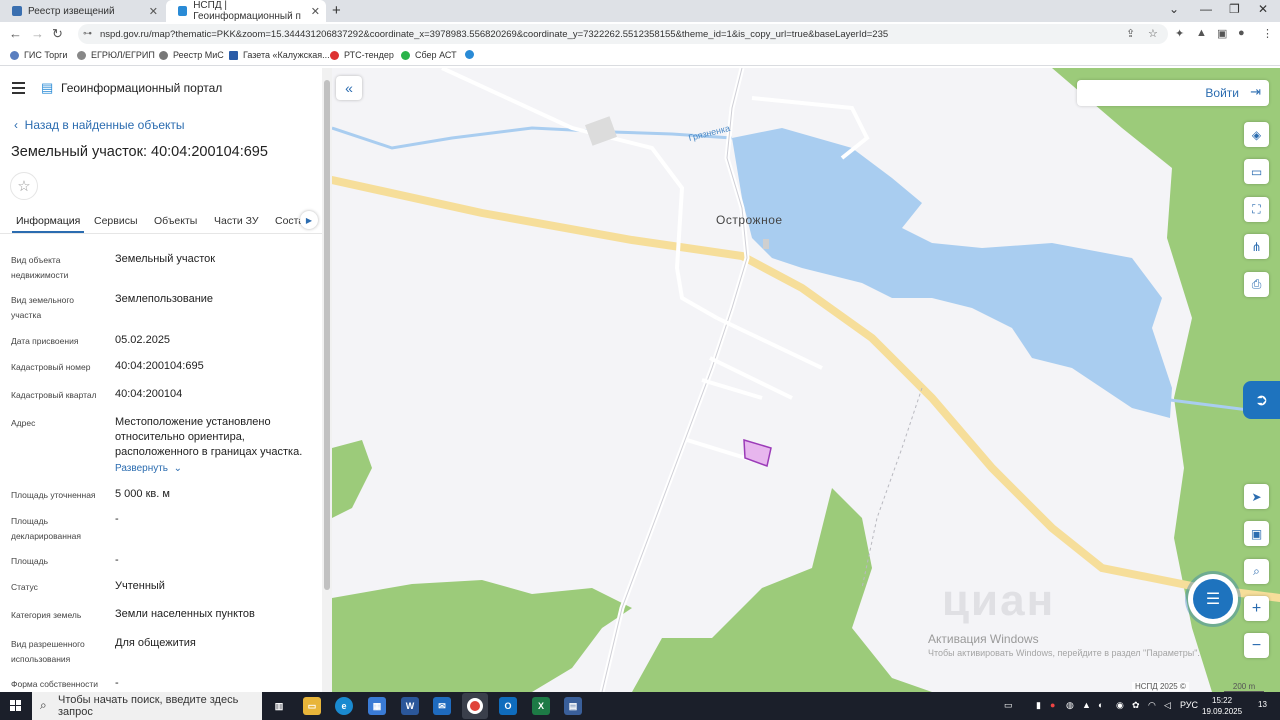 This screenshot has height=720, width=1280. I want to click on value-area: -, so click(117, 560).